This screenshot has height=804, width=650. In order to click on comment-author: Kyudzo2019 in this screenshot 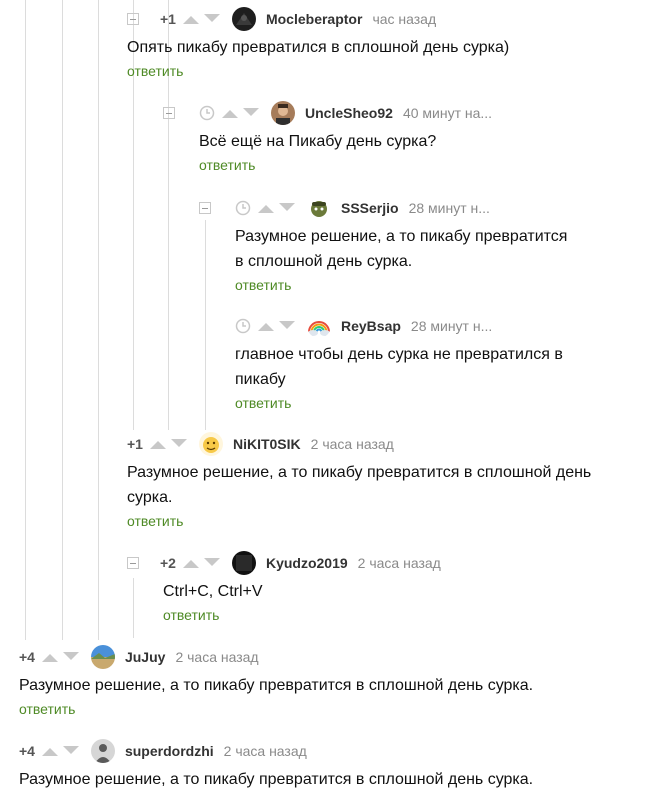, I will do `click(307, 563)`.